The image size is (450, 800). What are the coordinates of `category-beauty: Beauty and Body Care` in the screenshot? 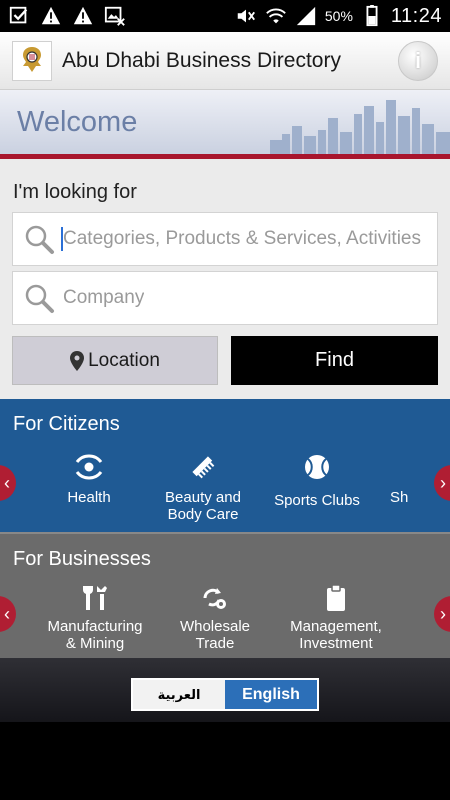 It's located at (203, 487).